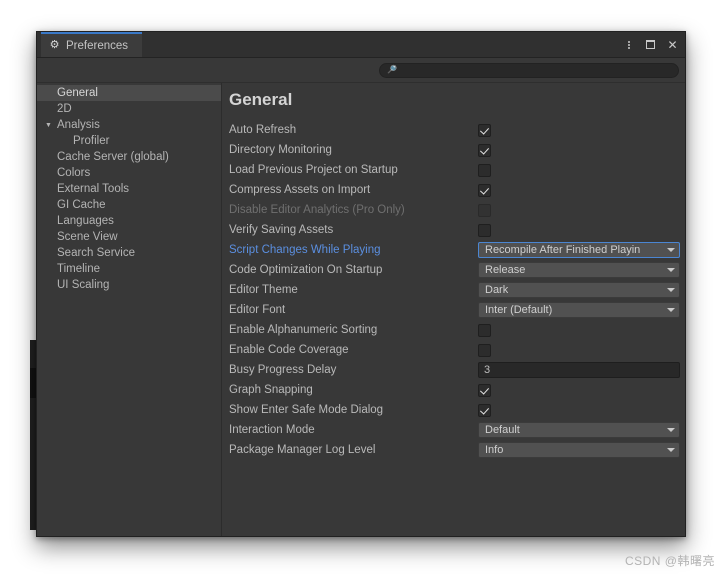 The width and height of the screenshot is (725, 575). I want to click on dropdown-value: Dark, so click(497, 290).